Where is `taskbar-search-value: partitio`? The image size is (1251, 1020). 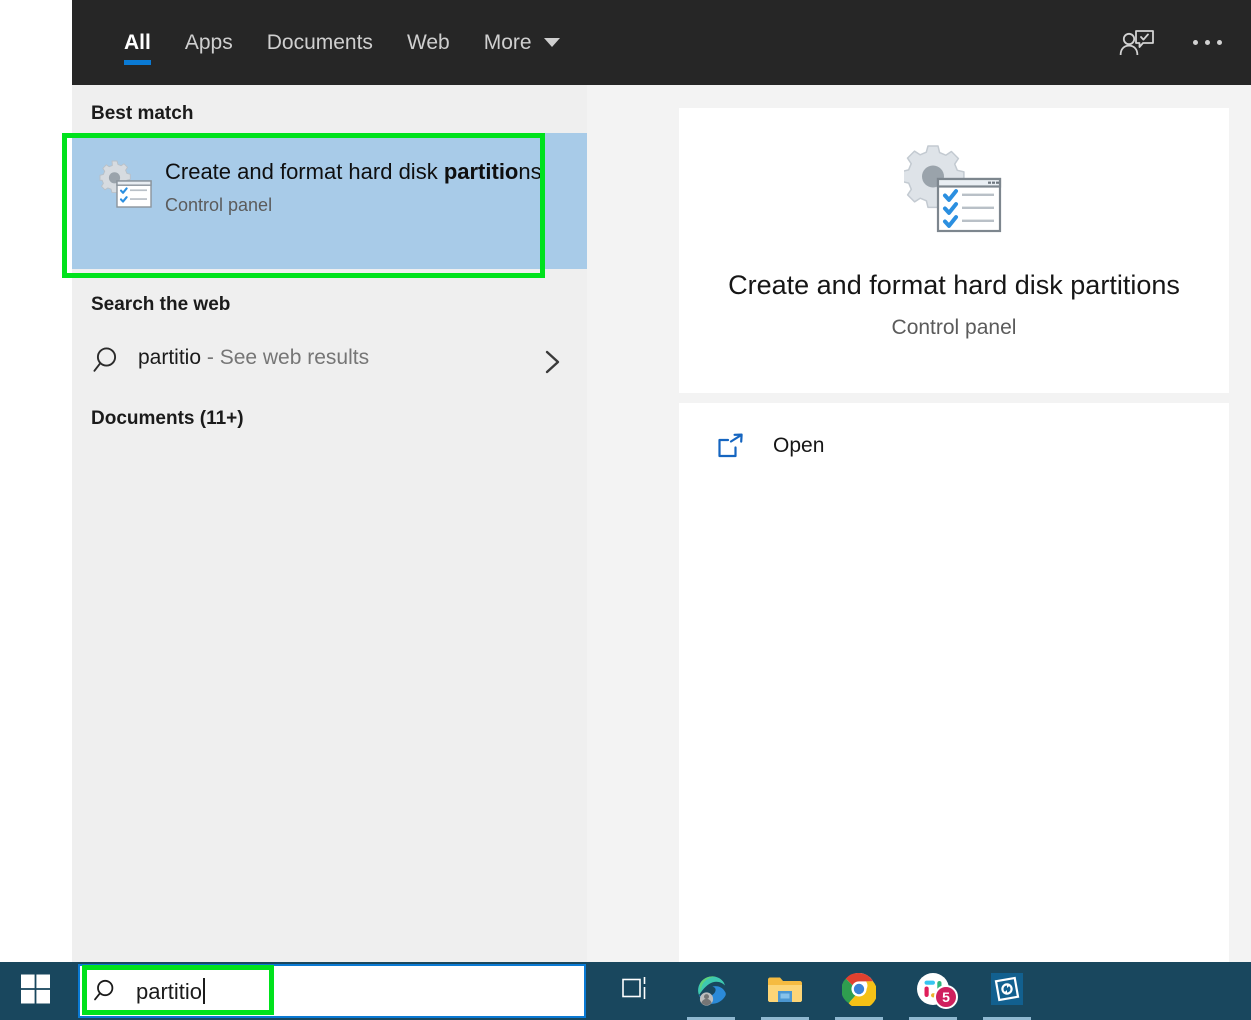
taskbar-search-value: partitio is located at coordinates (171, 991).